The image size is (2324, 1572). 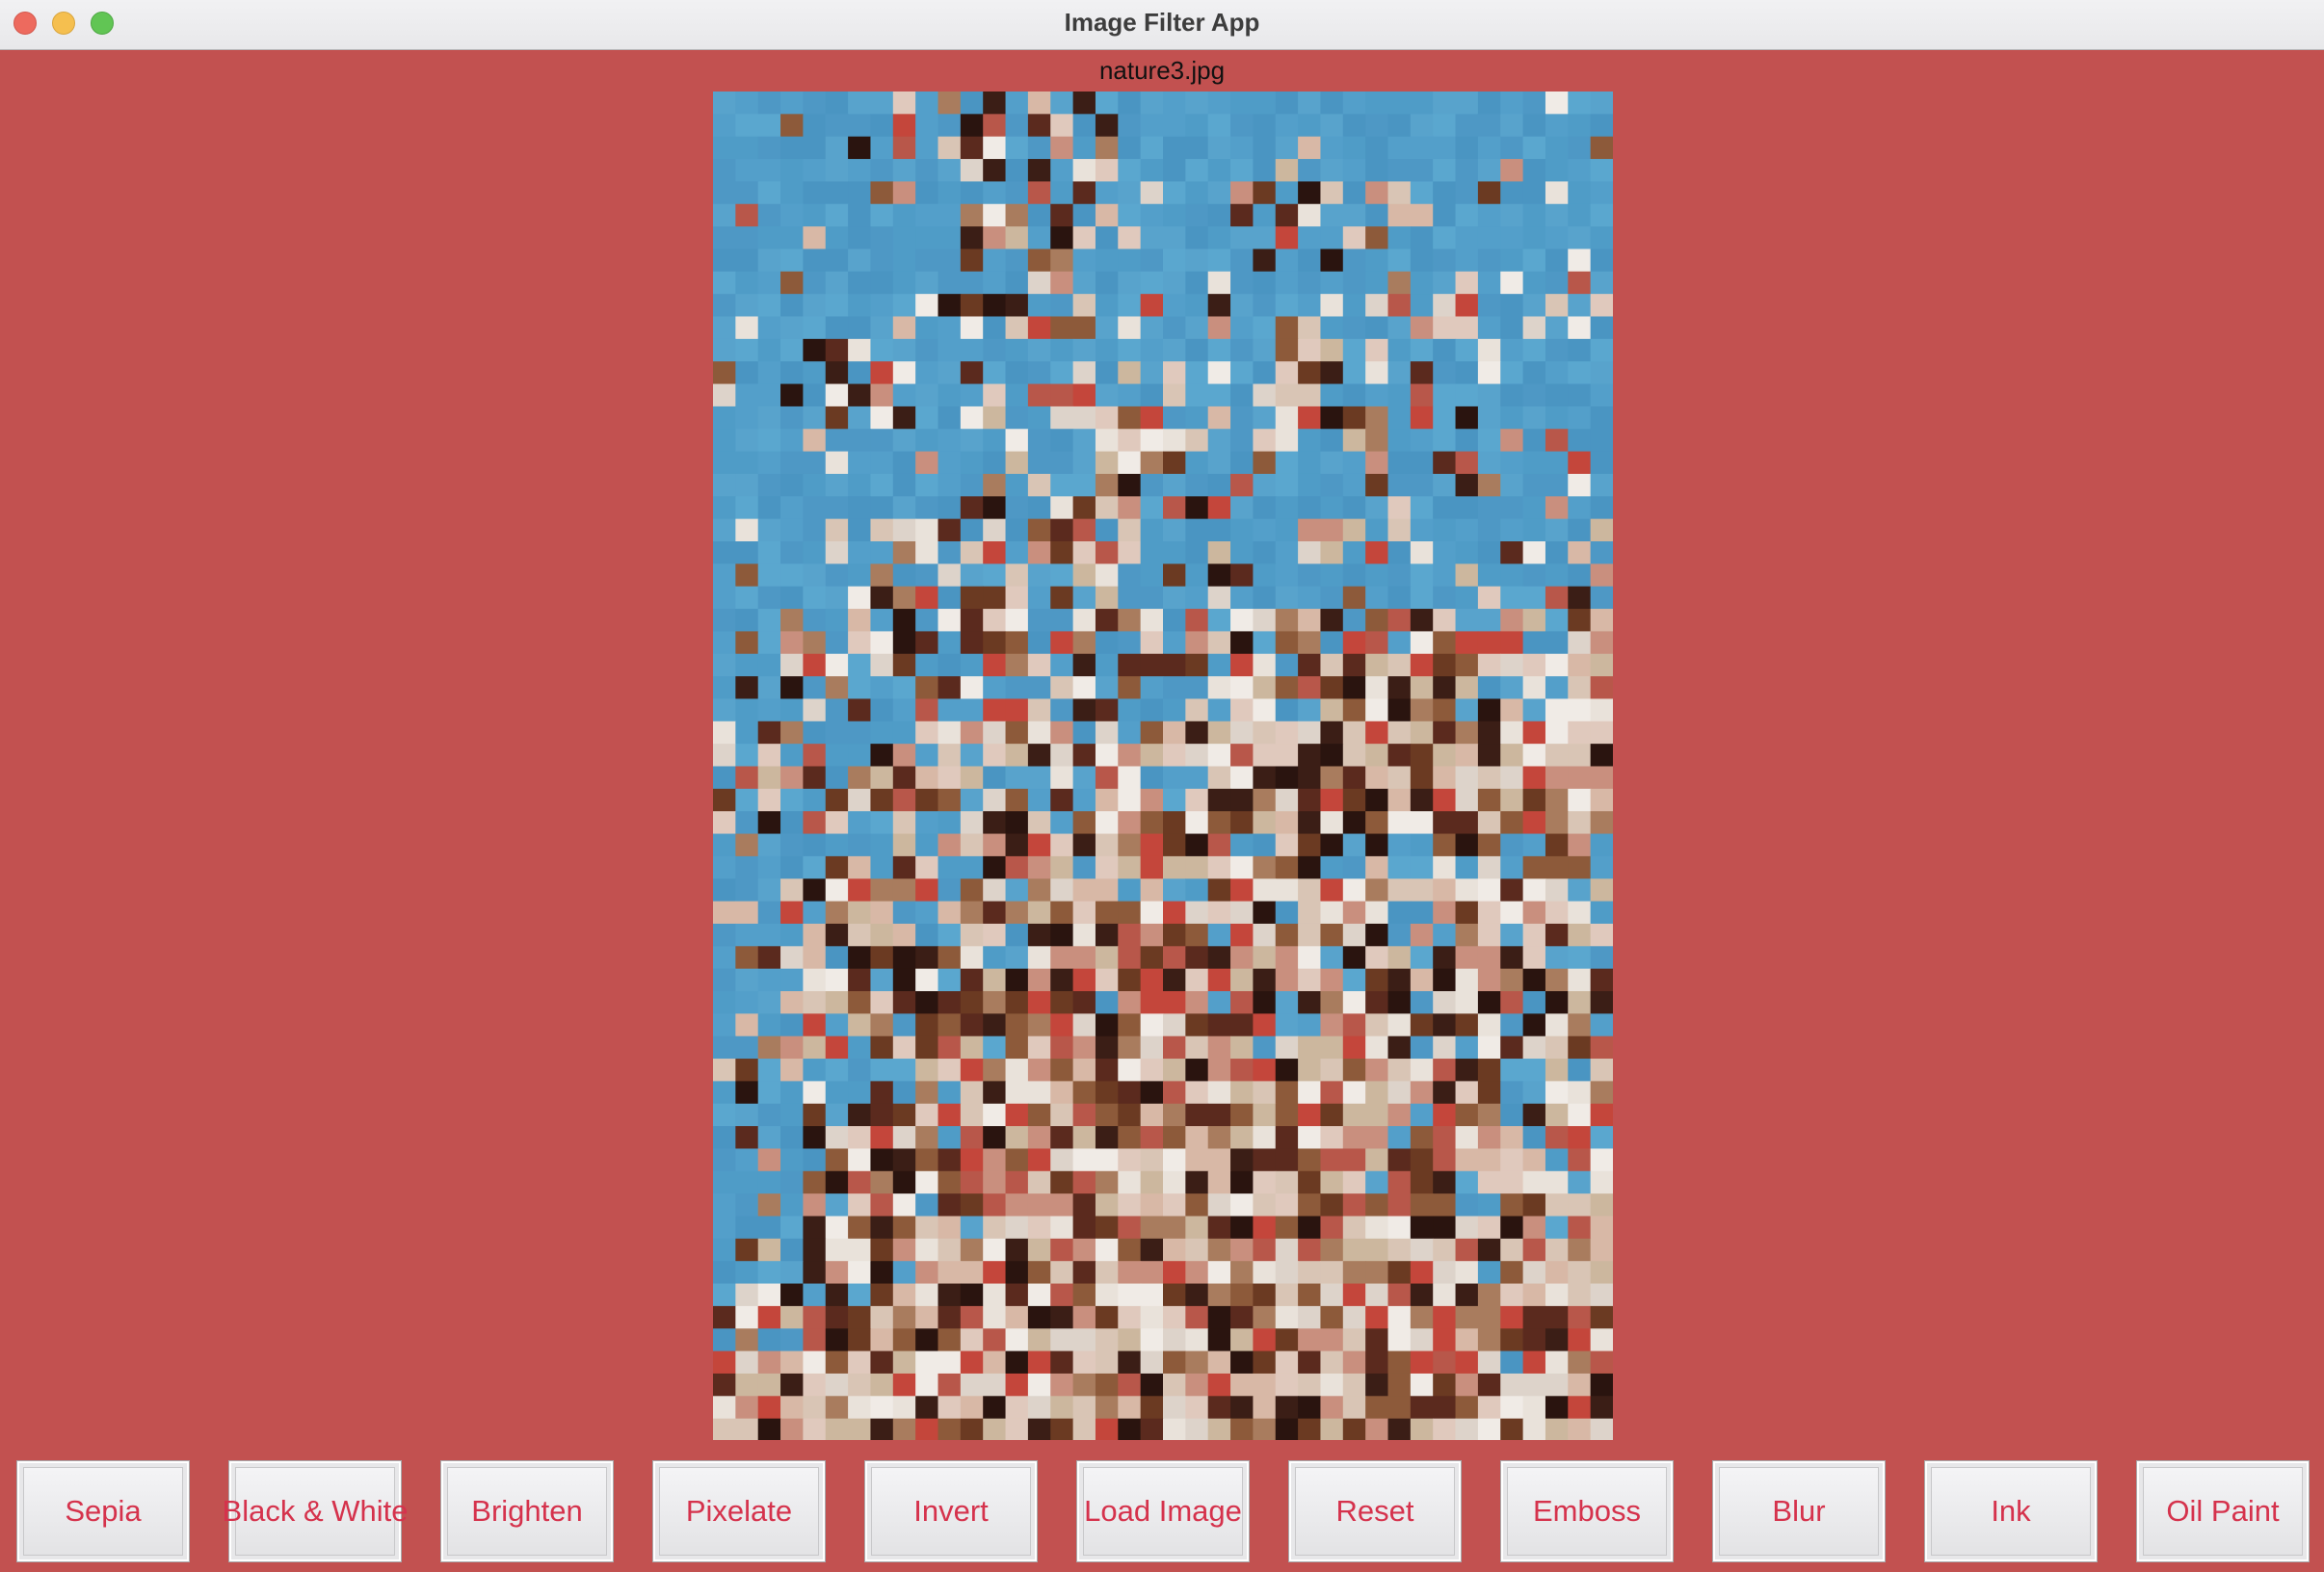 I want to click on black-white-button: Black & White, so click(x=316, y=1511).